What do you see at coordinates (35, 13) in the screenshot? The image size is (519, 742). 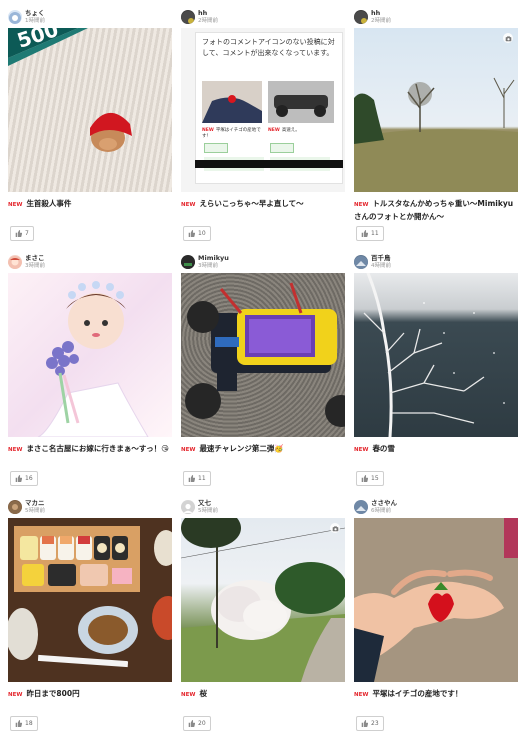 I see `username: ちょく` at bounding box center [35, 13].